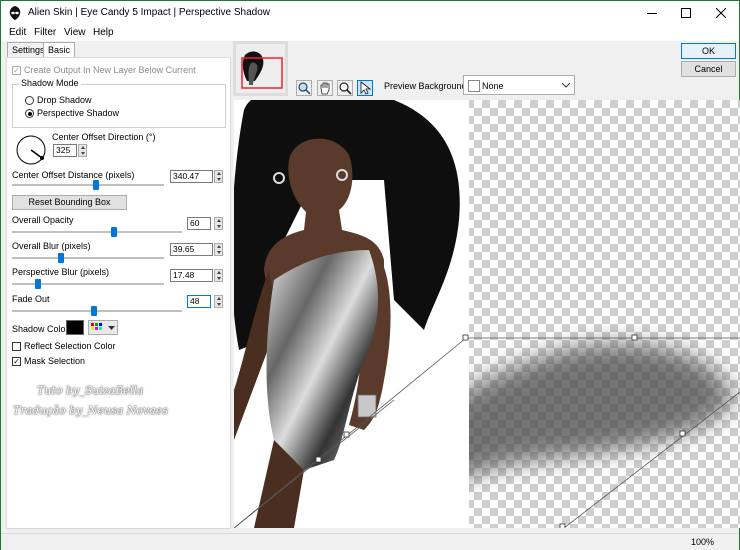 This screenshot has width=740, height=550. What do you see at coordinates (95, 185) in the screenshot?
I see `center-offset-distance-thumb` at bounding box center [95, 185].